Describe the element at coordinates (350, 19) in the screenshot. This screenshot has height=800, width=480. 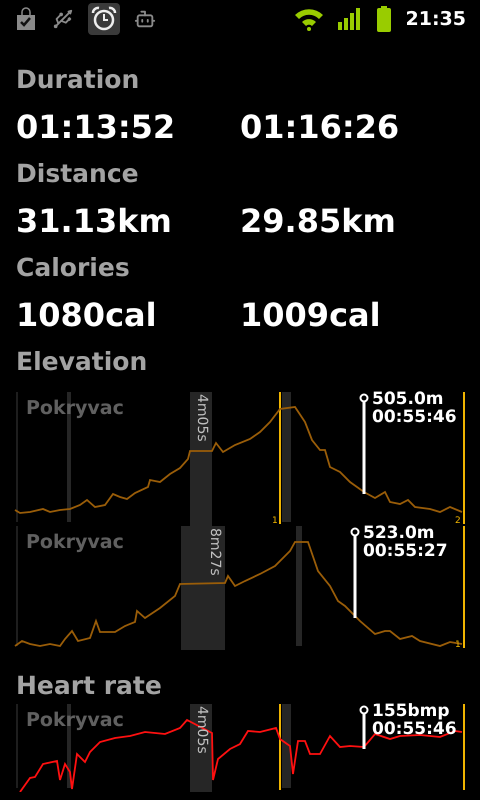
I see `signal-icon` at that location.